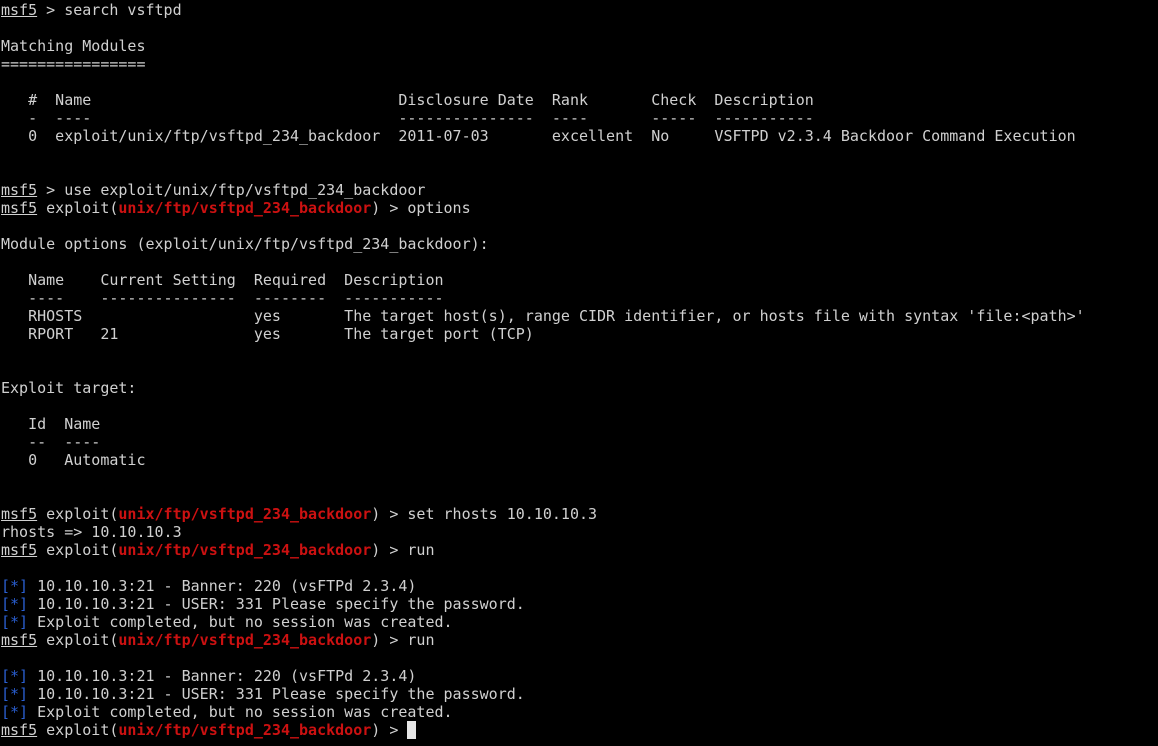  What do you see at coordinates (73, 460) in the screenshot?
I see `output-line: 0 Automatic` at bounding box center [73, 460].